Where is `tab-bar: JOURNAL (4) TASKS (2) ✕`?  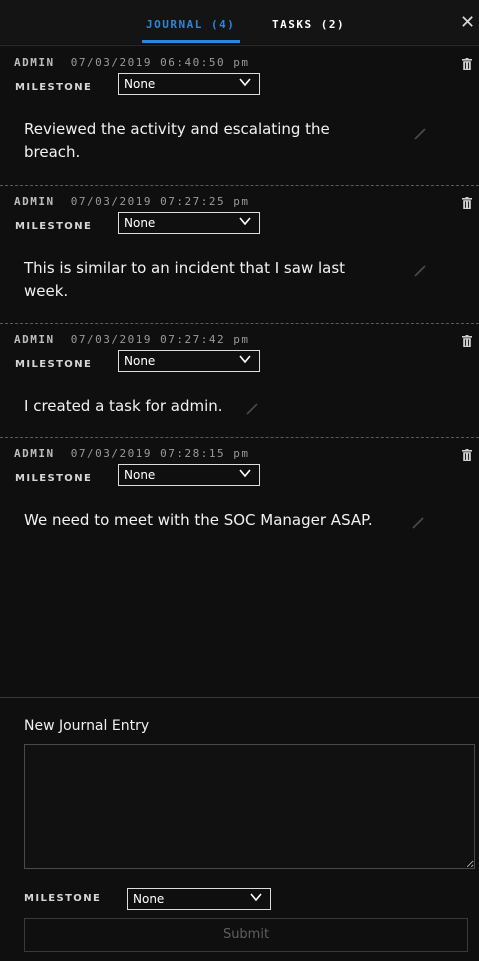 tab-bar: JOURNAL (4) TASKS (2) ✕ is located at coordinates (239, 22).